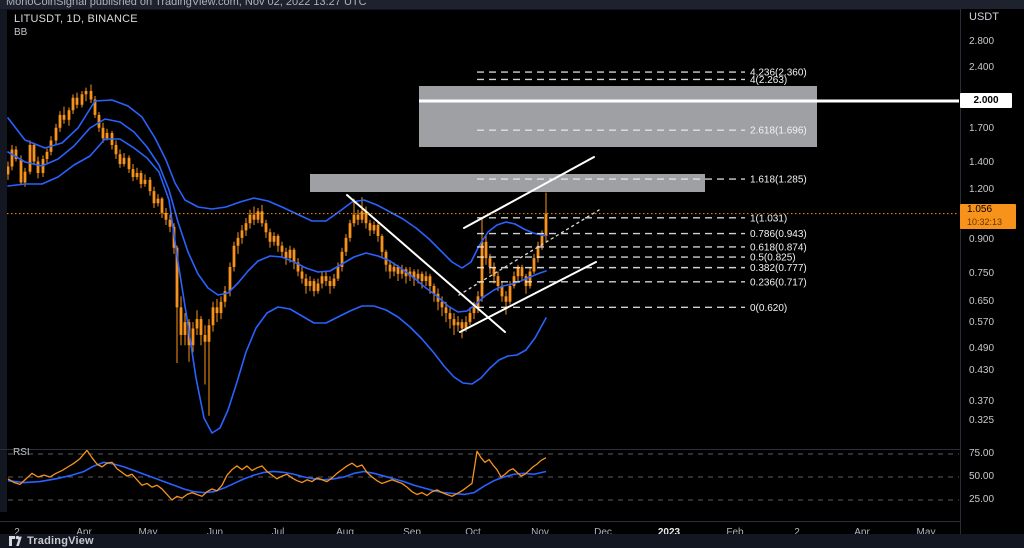 This screenshot has height=548, width=1024. Describe the element at coordinates (982, 322) in the screenshot. I see `price-tick-label: 0.570` at that location.